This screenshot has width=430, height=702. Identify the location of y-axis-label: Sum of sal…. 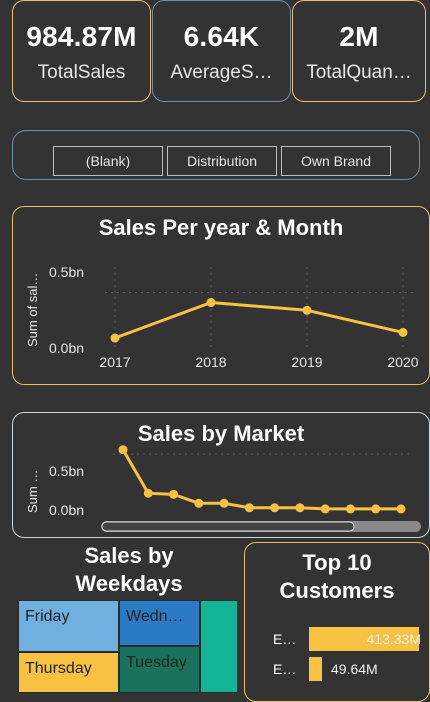
(32, 310).